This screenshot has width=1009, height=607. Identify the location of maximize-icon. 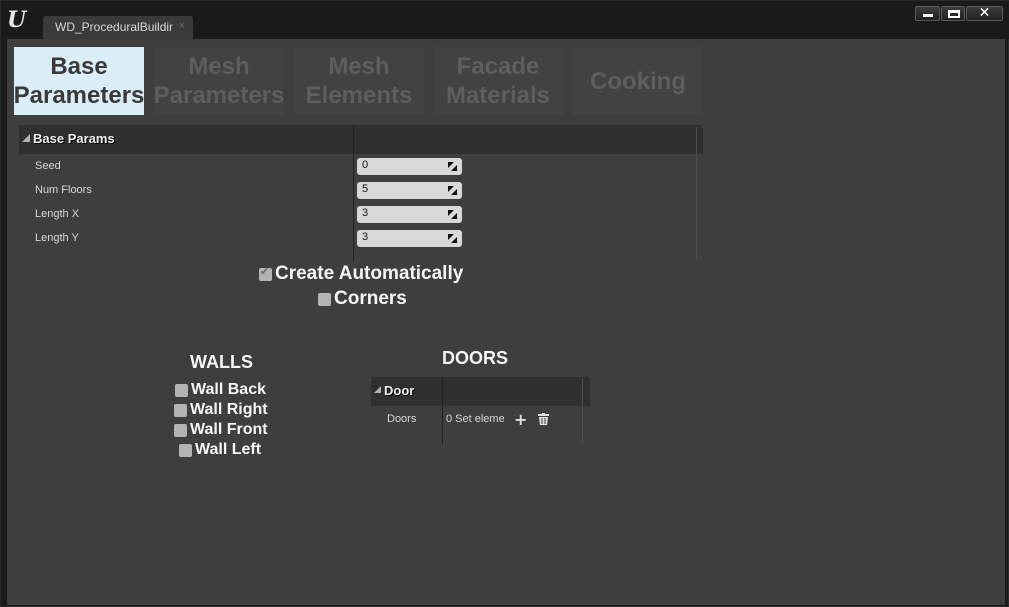
(954, 14).